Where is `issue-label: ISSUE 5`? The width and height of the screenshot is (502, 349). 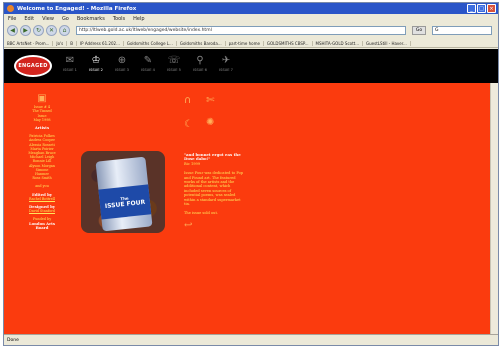
issue-label: ISSUE 5 is located at coordinates (174, 70).